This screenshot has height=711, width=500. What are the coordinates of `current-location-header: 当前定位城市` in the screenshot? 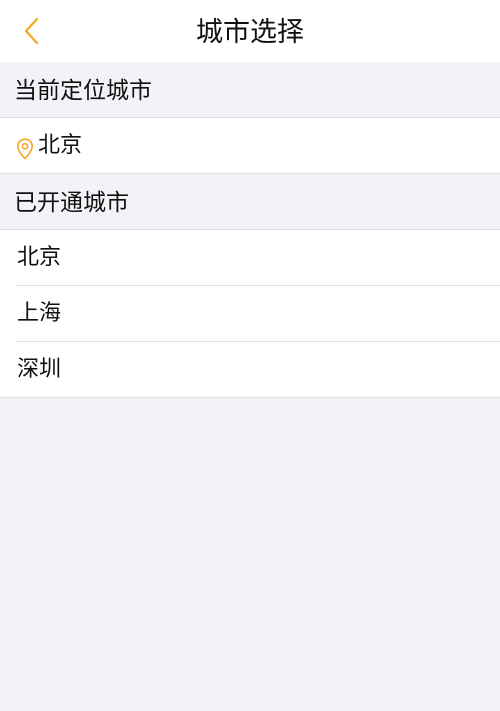 It's located at (250, 90).